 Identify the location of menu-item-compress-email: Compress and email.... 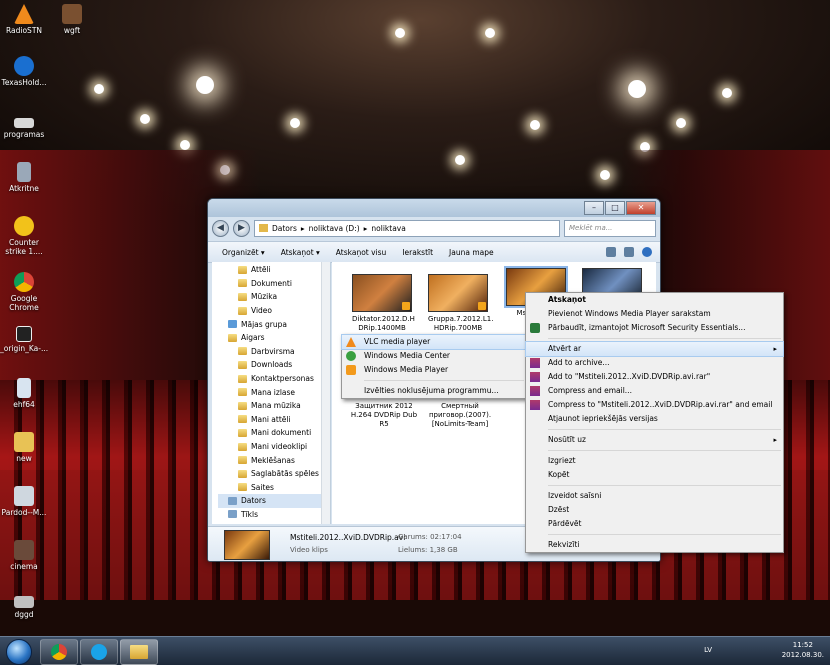
(654, 391).